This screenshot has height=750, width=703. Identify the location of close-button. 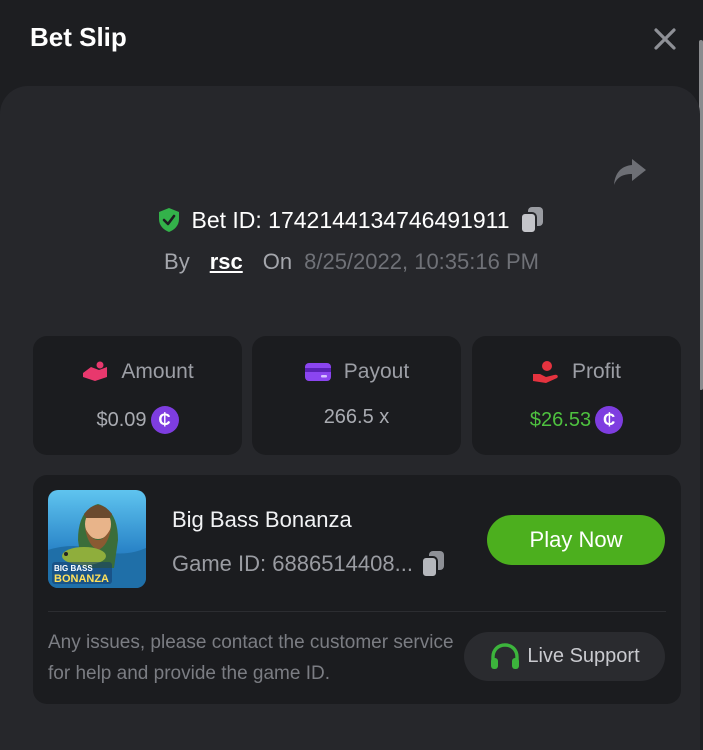
(665, 39).